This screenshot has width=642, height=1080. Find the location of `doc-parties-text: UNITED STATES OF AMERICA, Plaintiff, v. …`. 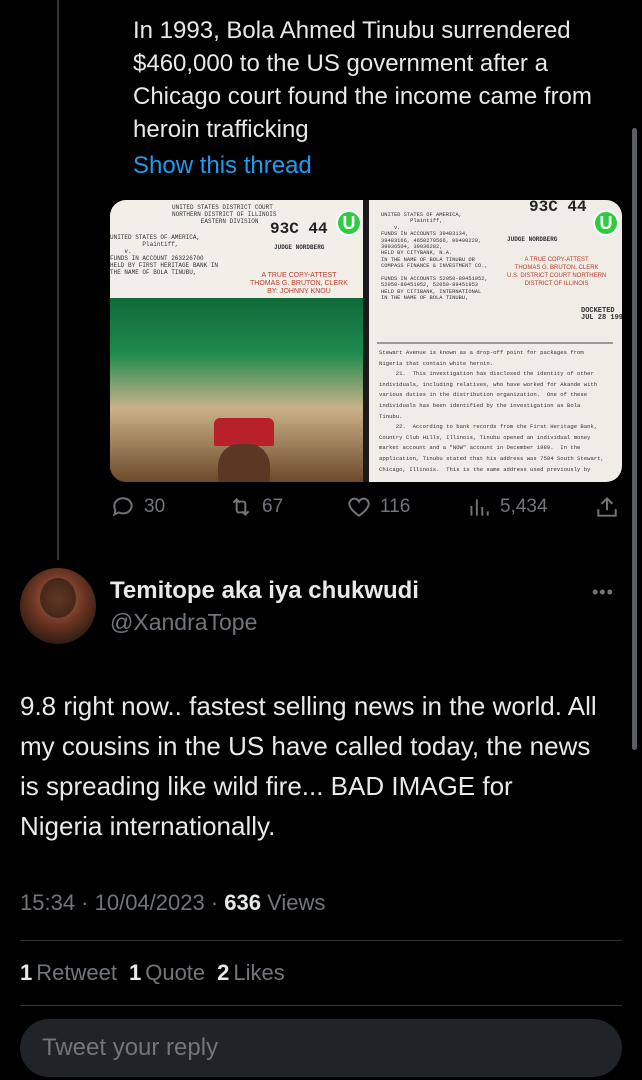

doc-parties-text: UNITED STATES OF AMERICA, Plaintiff, v. … is located at coordinates (164, 255).